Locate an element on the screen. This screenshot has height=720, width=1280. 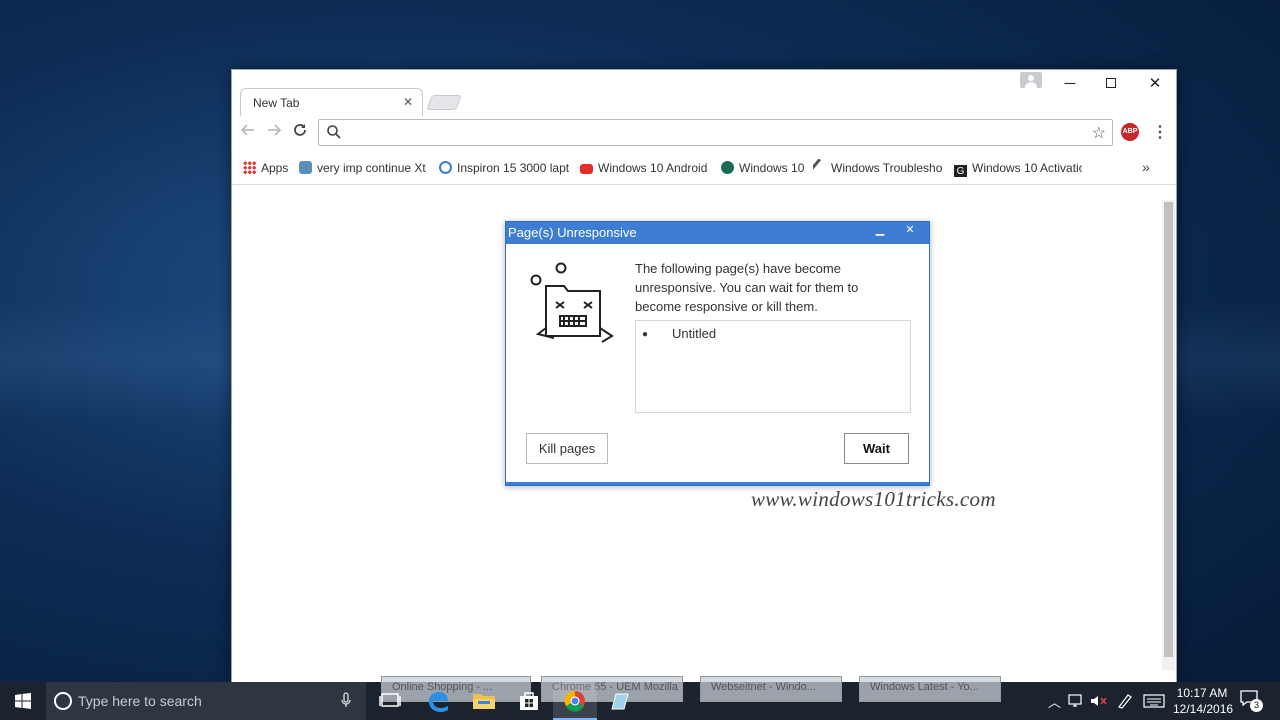
tab-new-tab: New Tab ✕ is located at coordinates (331, 102).